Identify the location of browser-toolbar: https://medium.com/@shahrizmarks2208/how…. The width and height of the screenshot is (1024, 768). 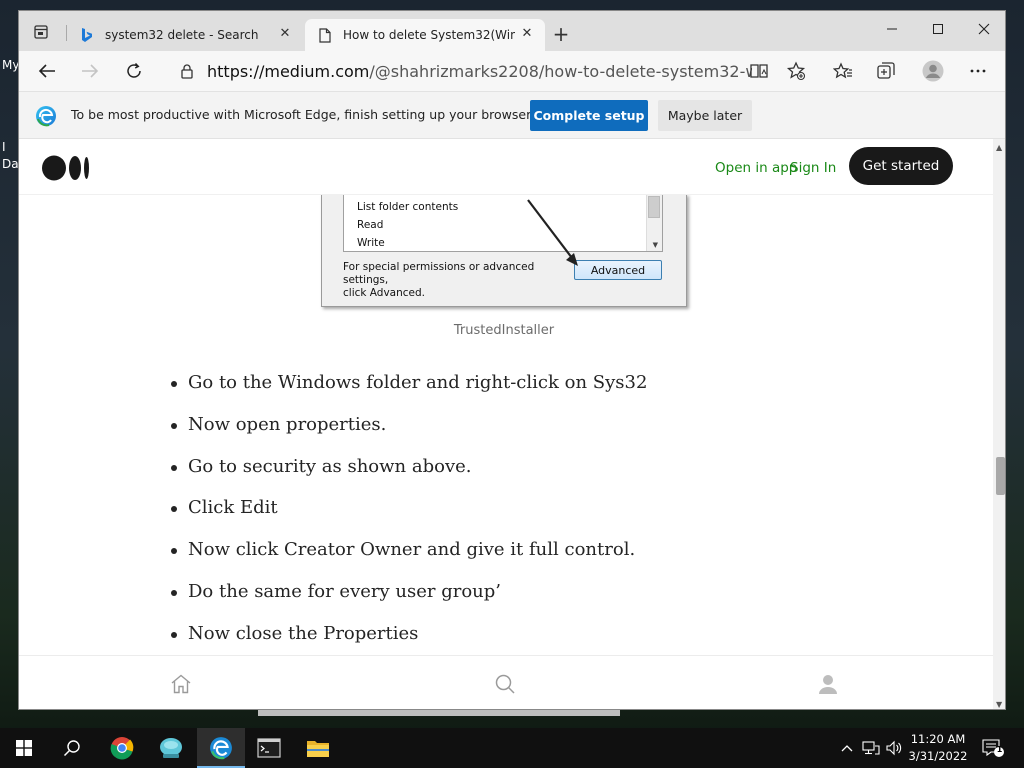
(512, 71).